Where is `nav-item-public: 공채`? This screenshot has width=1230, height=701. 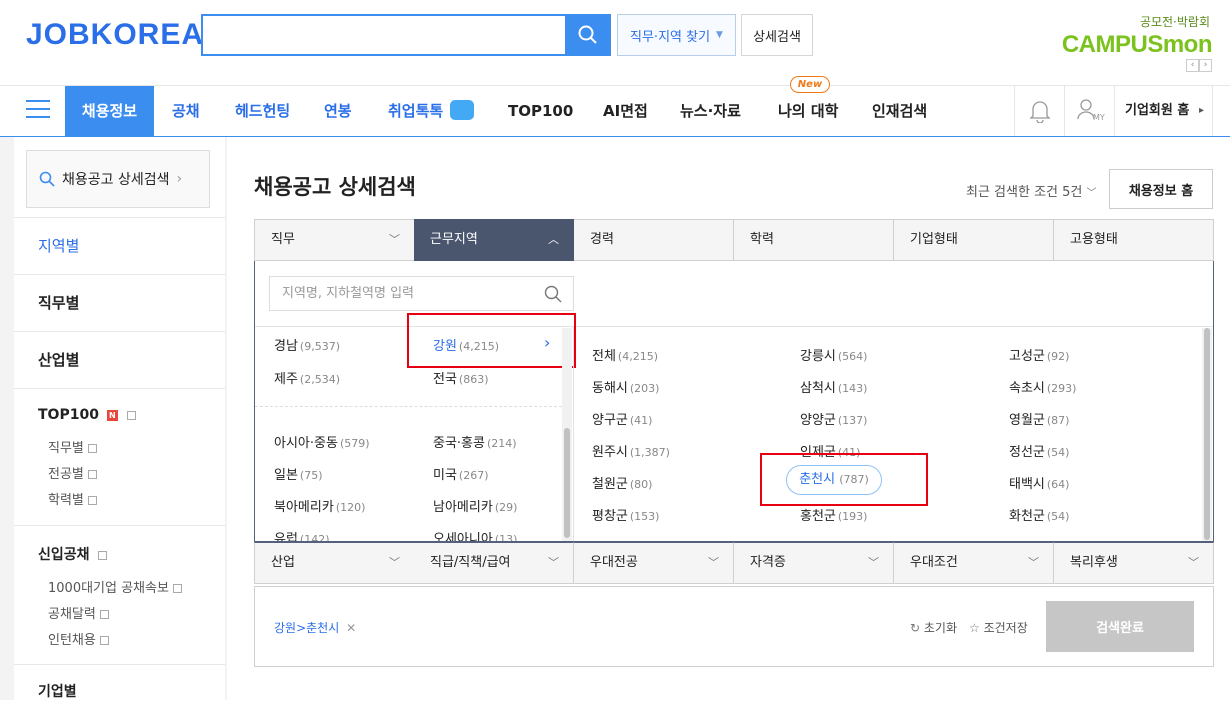
nav-item-public: 공채 is located at coordinates (186, 111).